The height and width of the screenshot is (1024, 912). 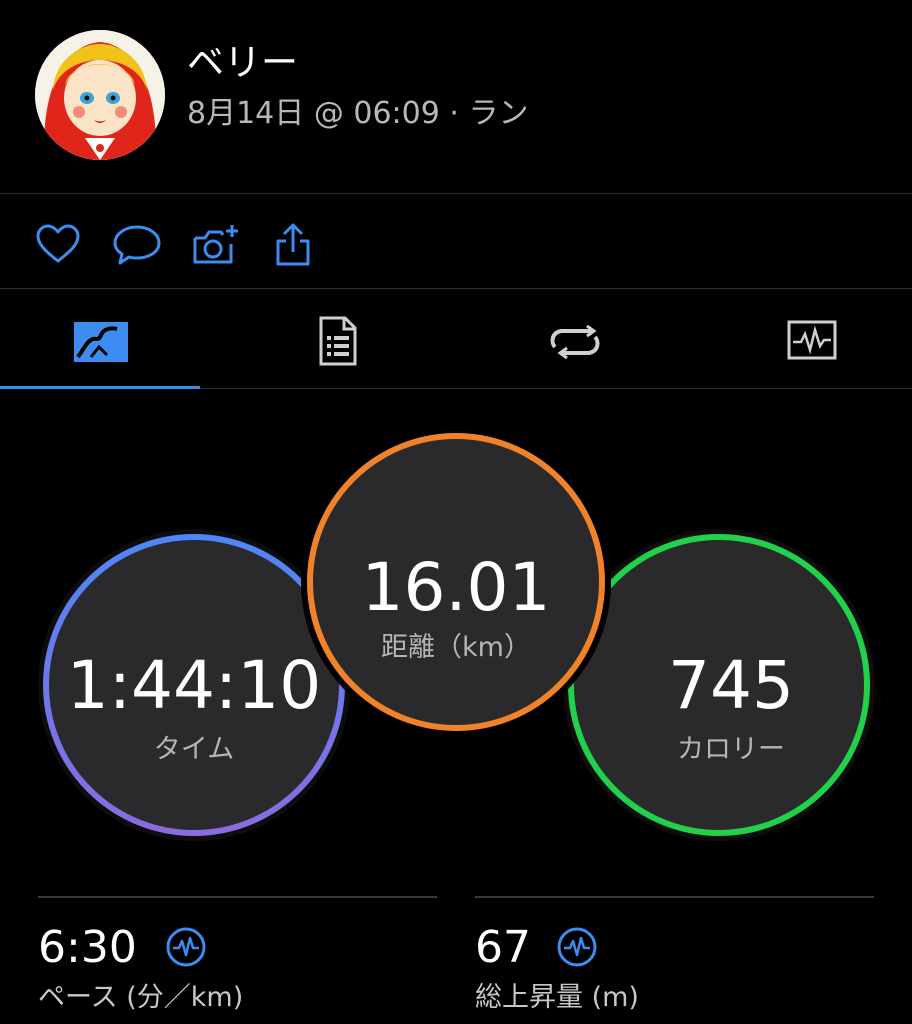 I want to click on add-photo-icon, so click(x=215, y=244).